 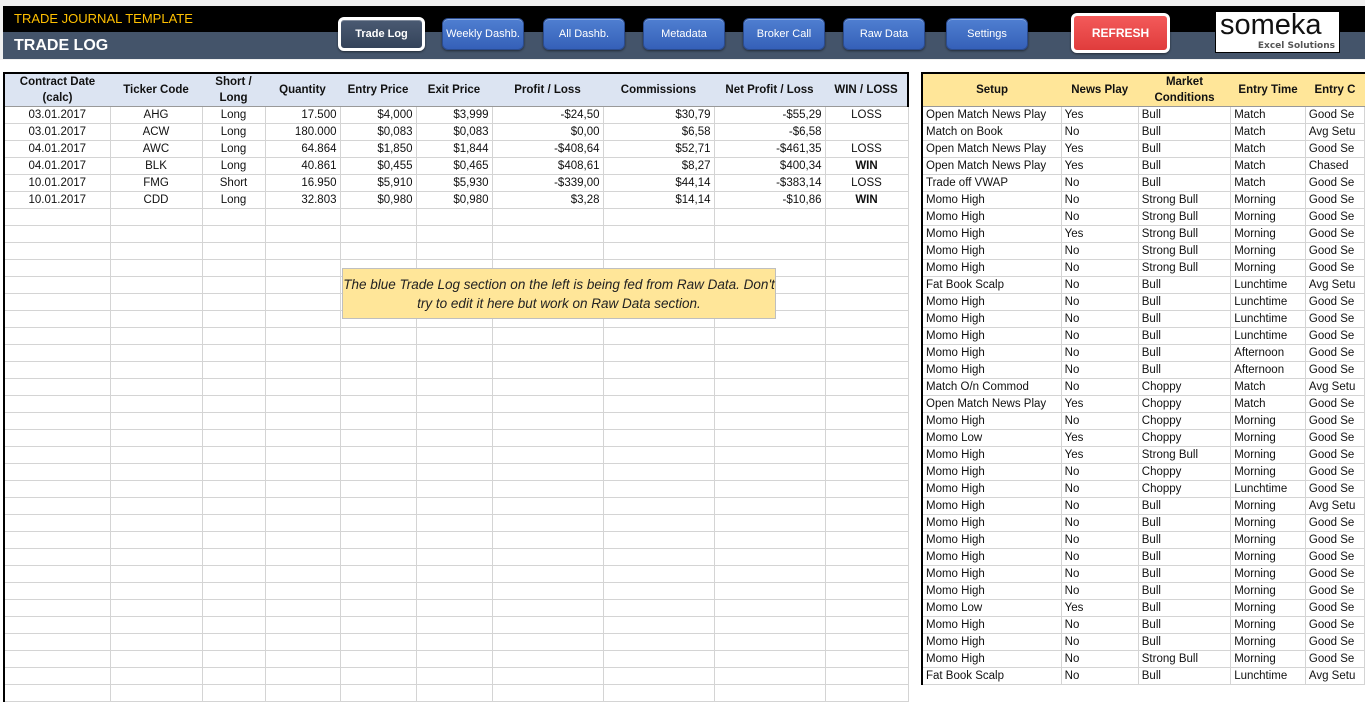 I want to click on trade-log-cell: 03.01.2017, so click(x=57, y=115).